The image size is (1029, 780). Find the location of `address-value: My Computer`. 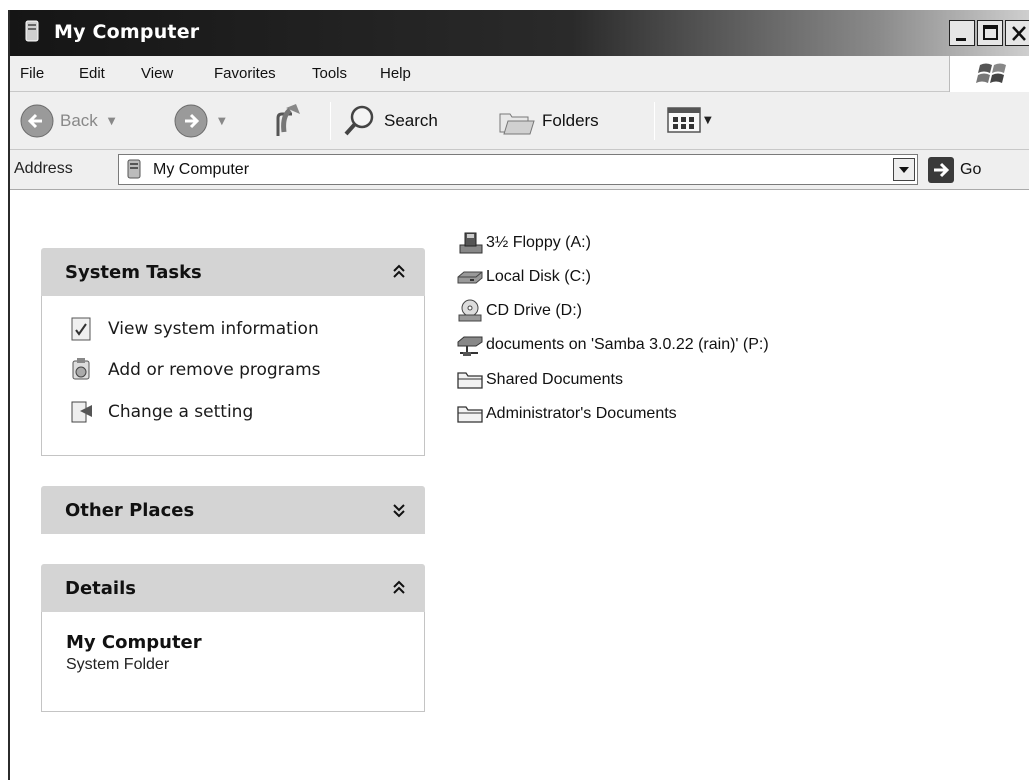

address-value: My Computer is located at coordinates (201, 169).